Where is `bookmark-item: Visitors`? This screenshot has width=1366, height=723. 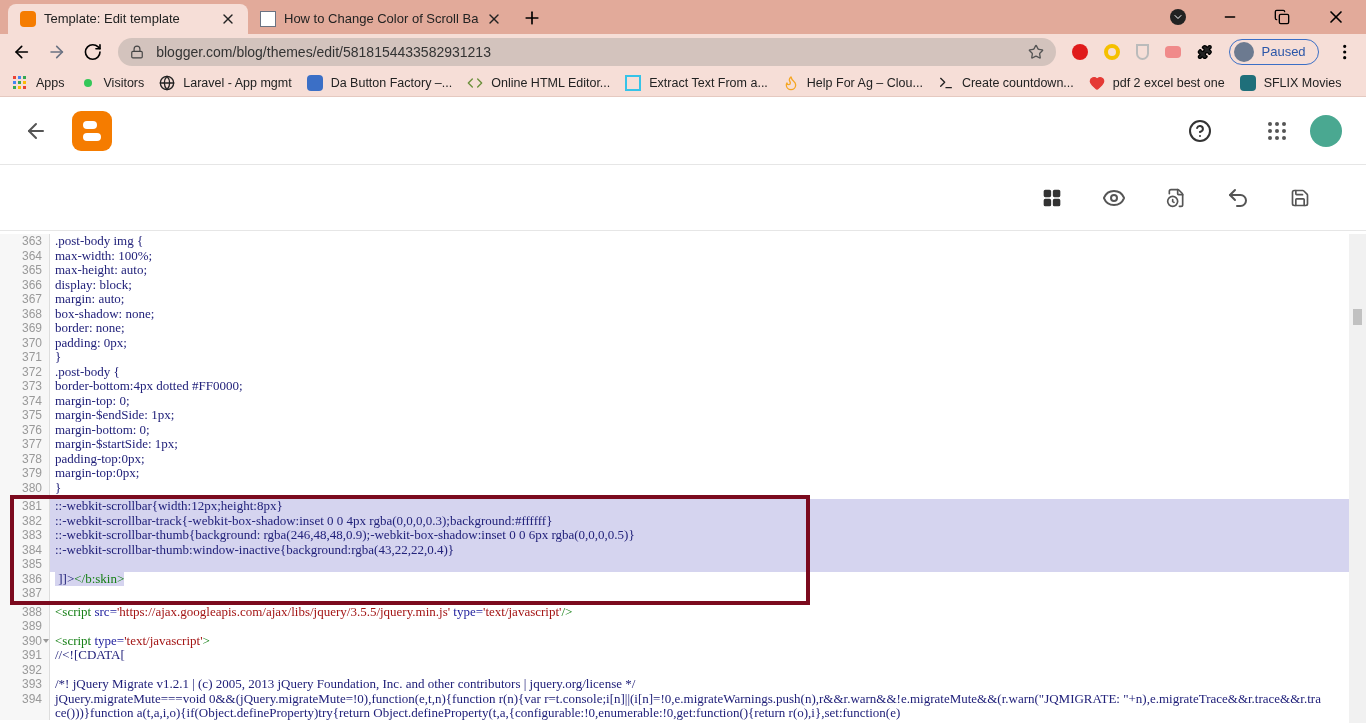 bookmark-item: Visitors is located at coordinates (112, 83).